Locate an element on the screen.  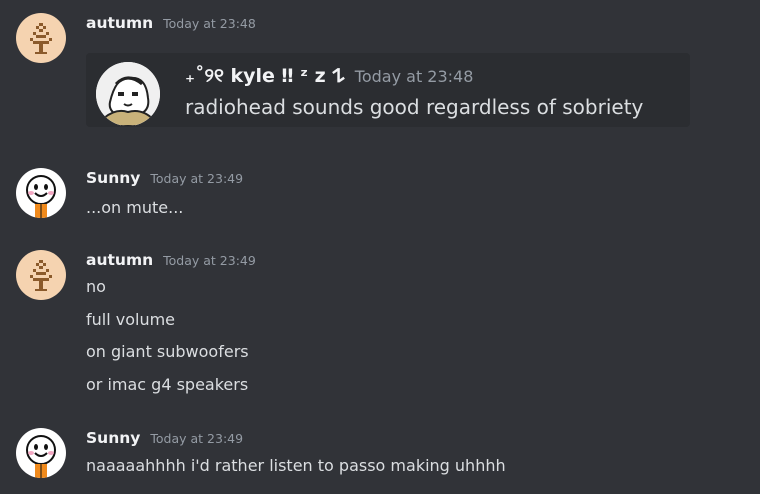
embed-timestamp: Today at 23:48 is located at coordinates (414, 76).